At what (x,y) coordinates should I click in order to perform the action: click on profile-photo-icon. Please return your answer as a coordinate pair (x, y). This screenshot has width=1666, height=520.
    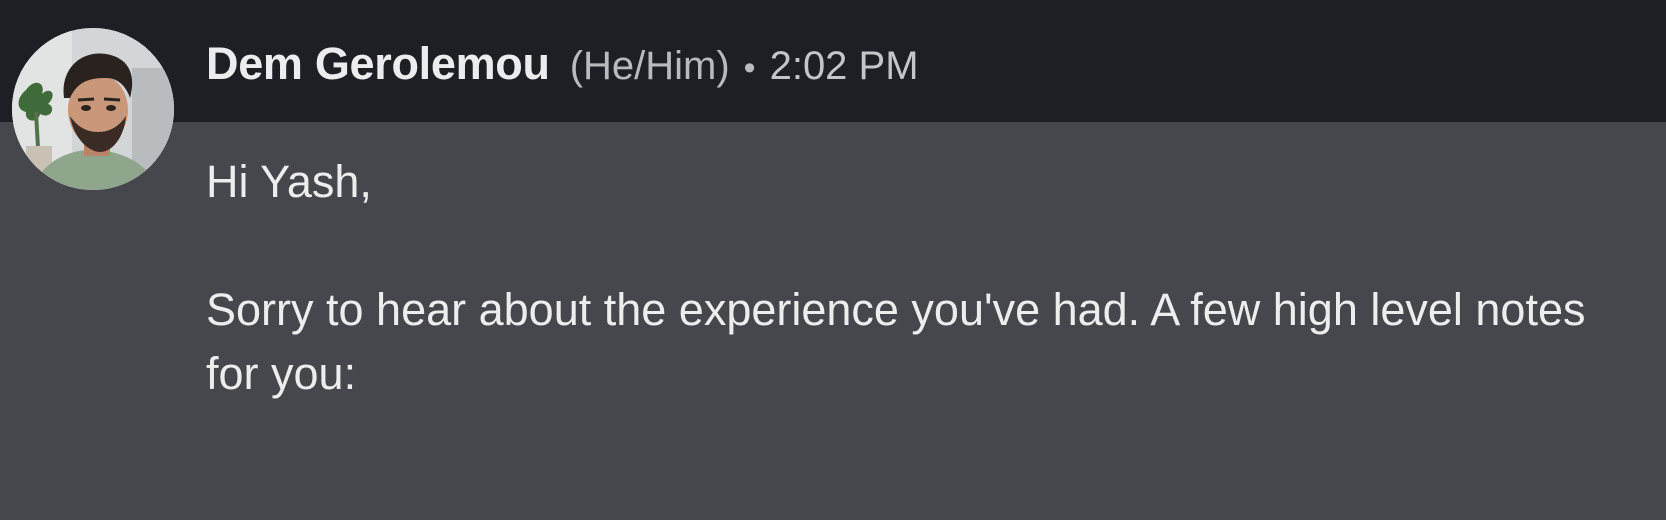
    Looking at the image, I should click on (93, 109).